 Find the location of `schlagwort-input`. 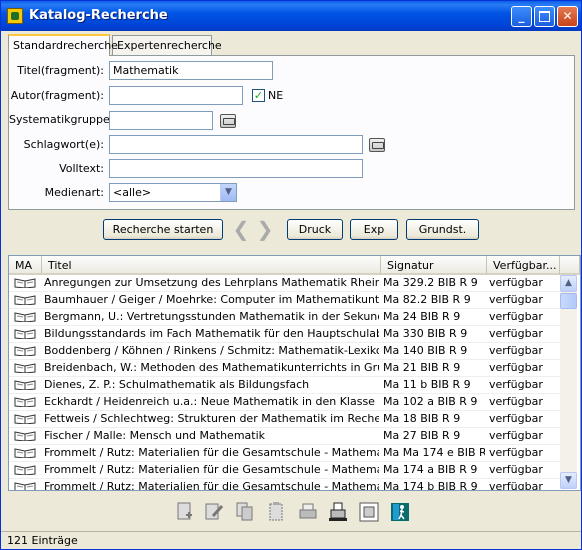

schlagwort-input is located at coordinates (236, 144).